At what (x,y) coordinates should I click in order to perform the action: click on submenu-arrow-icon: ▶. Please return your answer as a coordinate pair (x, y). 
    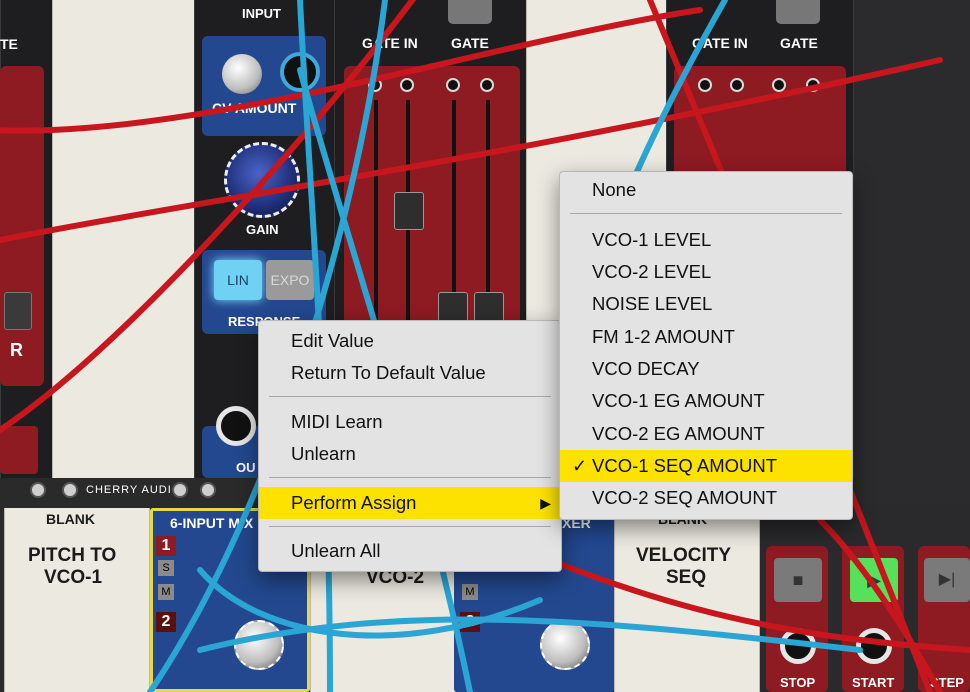
    Looking at the image, I should click on (545, 503).